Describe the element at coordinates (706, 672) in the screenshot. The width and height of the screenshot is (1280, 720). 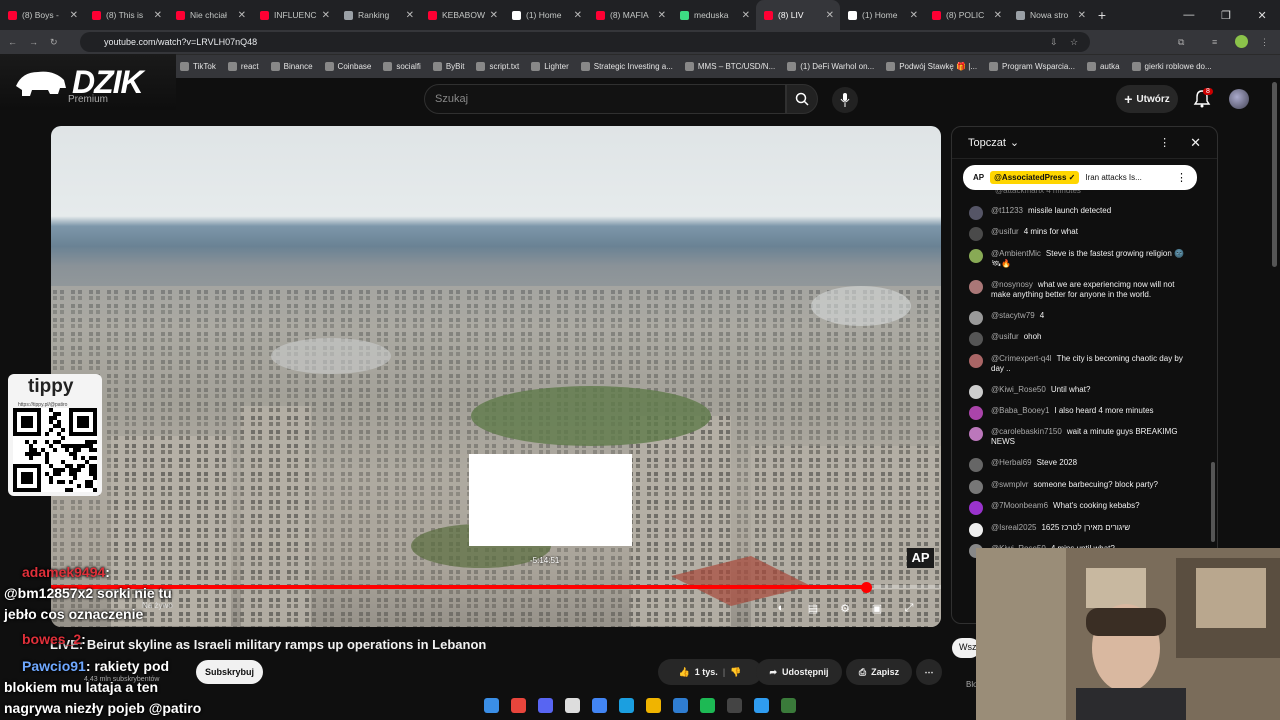
I see `like-count: 1 tys.` at that location.